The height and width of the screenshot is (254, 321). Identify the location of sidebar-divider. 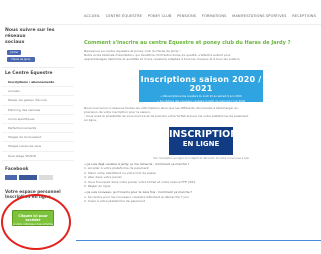
(38, 67).